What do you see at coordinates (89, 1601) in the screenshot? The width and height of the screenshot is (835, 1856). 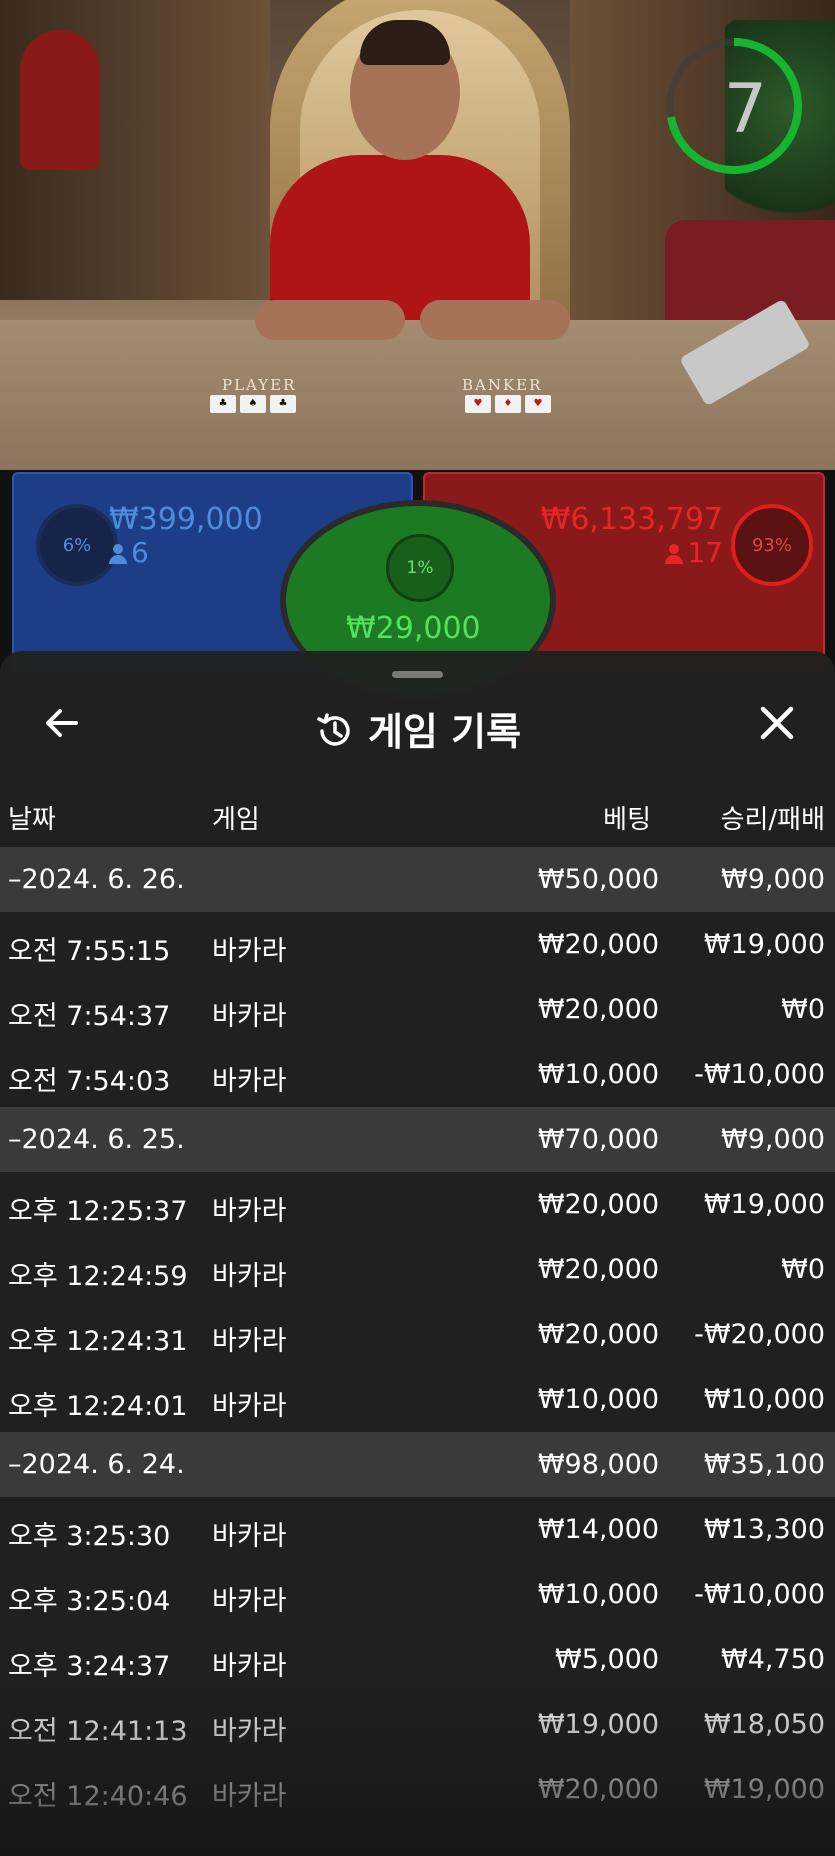 I see `row-date: 오후 3:25:04` at bounding box center [89, 1601].